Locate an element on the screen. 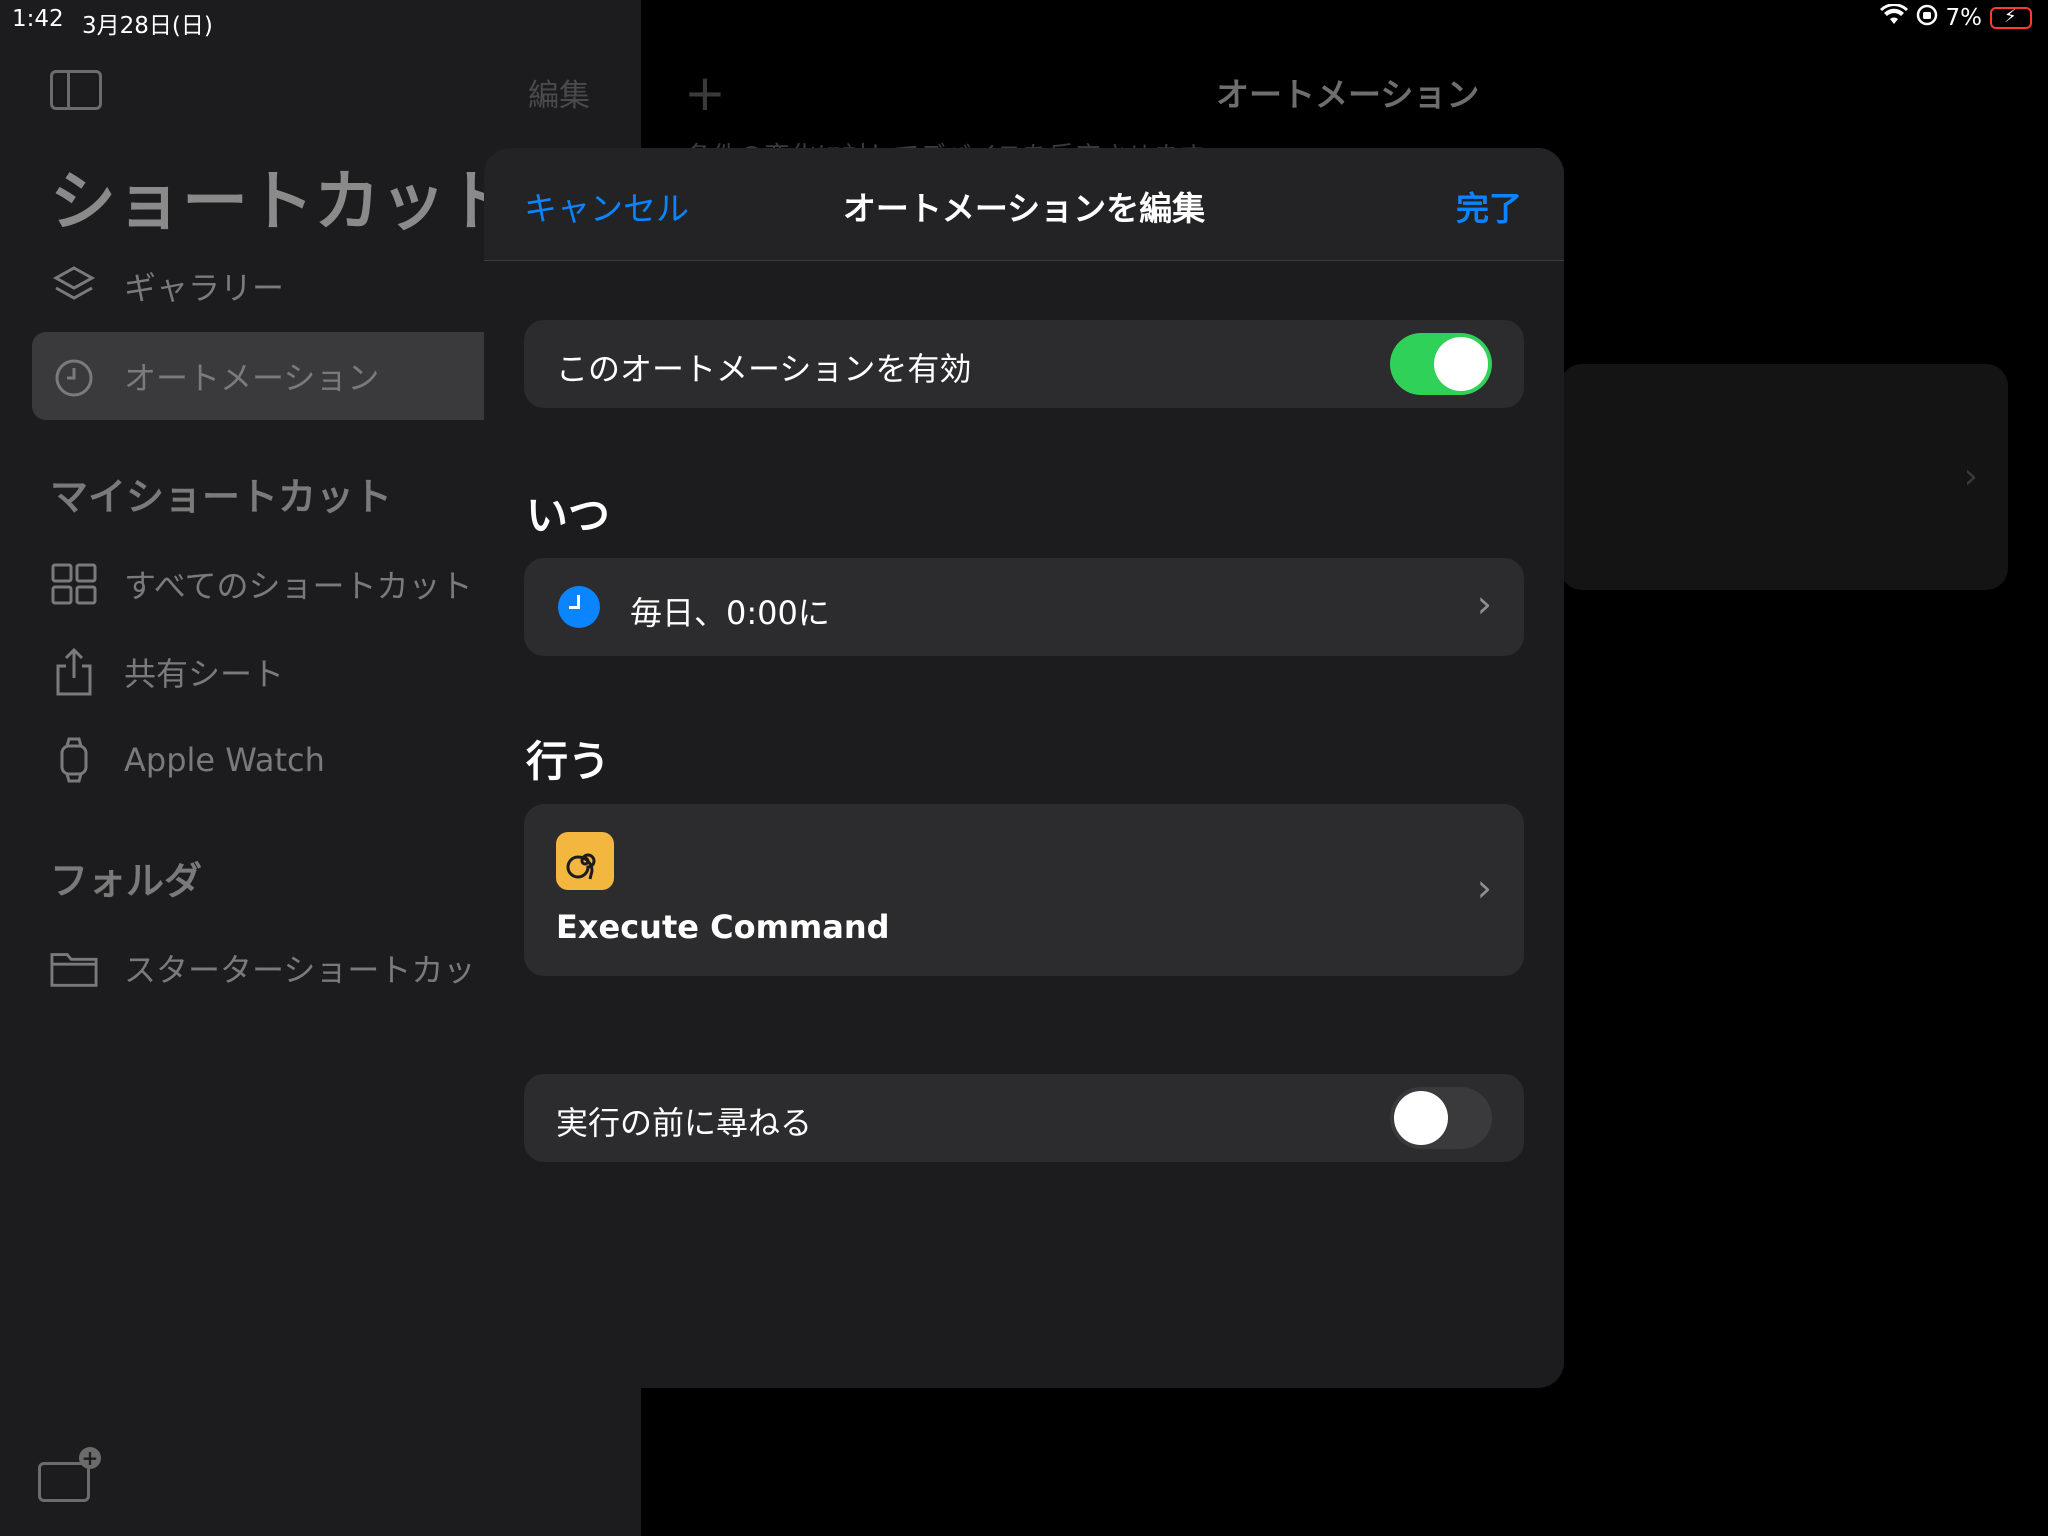 Image resolution: width=2048 pixels, height=1536 pixels. sidebar-item-label: ギャラリー is located at coordinates (204, 288).